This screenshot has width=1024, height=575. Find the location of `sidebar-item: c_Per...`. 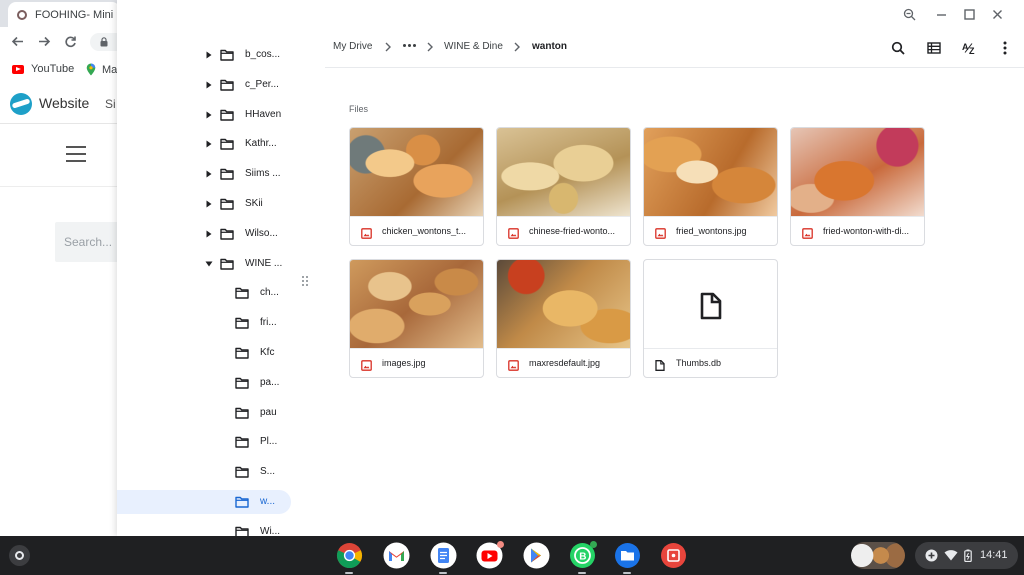

sidebar-item: c_Per... is located at coordinates (204, 85).